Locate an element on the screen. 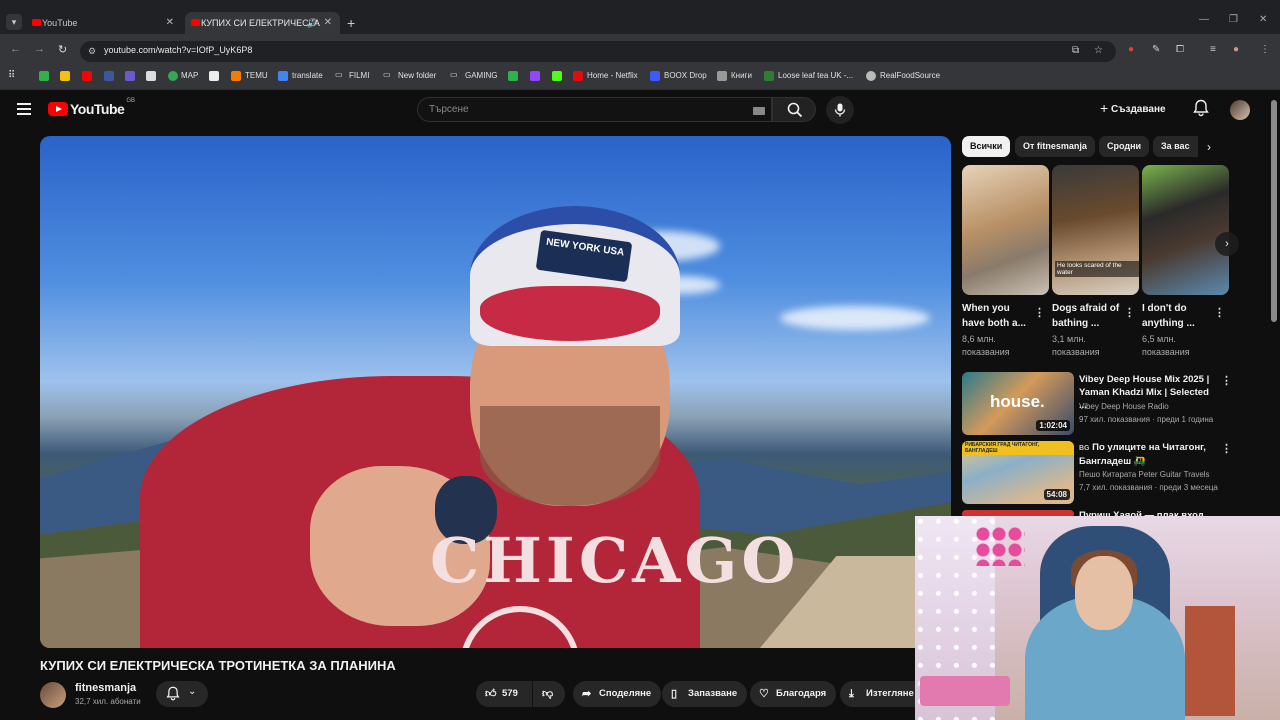 The image size is (1280, 720). back-icon: ← is located at coordinates (15, 49).